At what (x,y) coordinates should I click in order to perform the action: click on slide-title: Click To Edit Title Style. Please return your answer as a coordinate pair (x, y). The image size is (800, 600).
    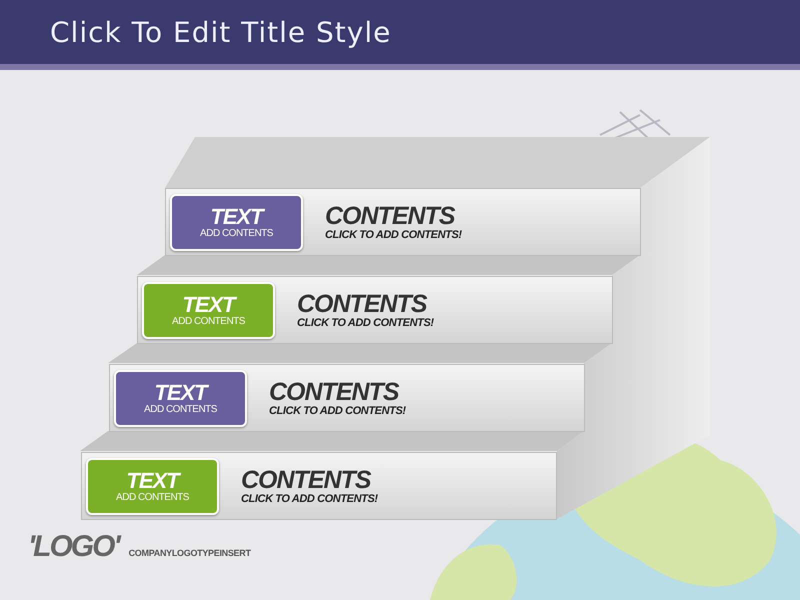
    Looking at the image, I should click on (221, 32).